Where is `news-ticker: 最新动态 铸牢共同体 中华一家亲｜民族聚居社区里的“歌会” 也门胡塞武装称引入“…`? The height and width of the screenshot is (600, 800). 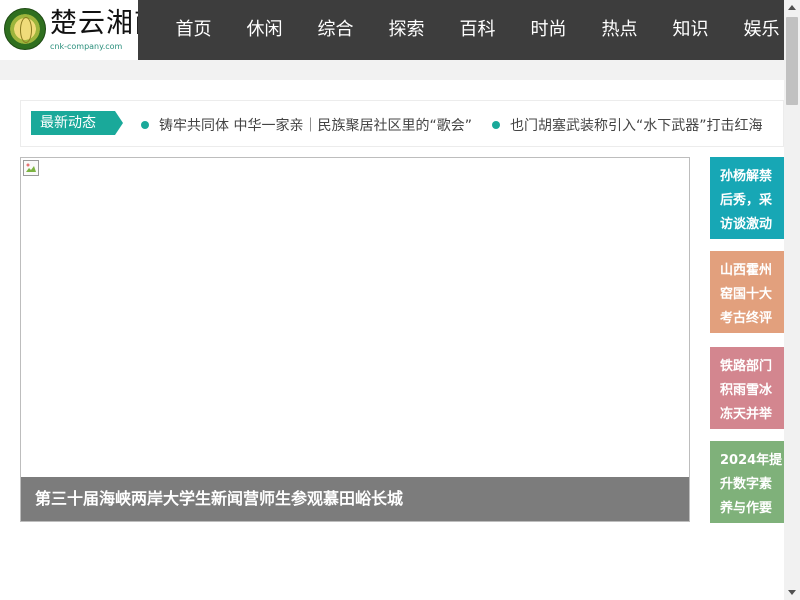
news-ticker: 最新动态 铸牢共同体 中华一家亲｜民族聚居社区里的“歌会” 也门胡塞武装称引入“… is located at coordinates (402, 123).